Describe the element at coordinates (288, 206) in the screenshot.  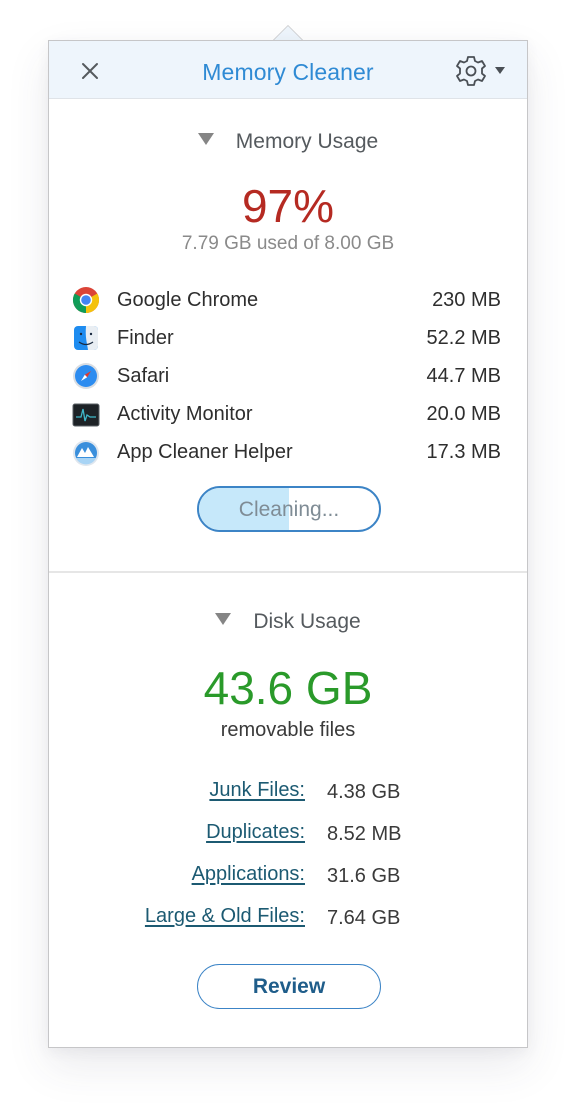
I see `memory-percent: 97%` at that location.